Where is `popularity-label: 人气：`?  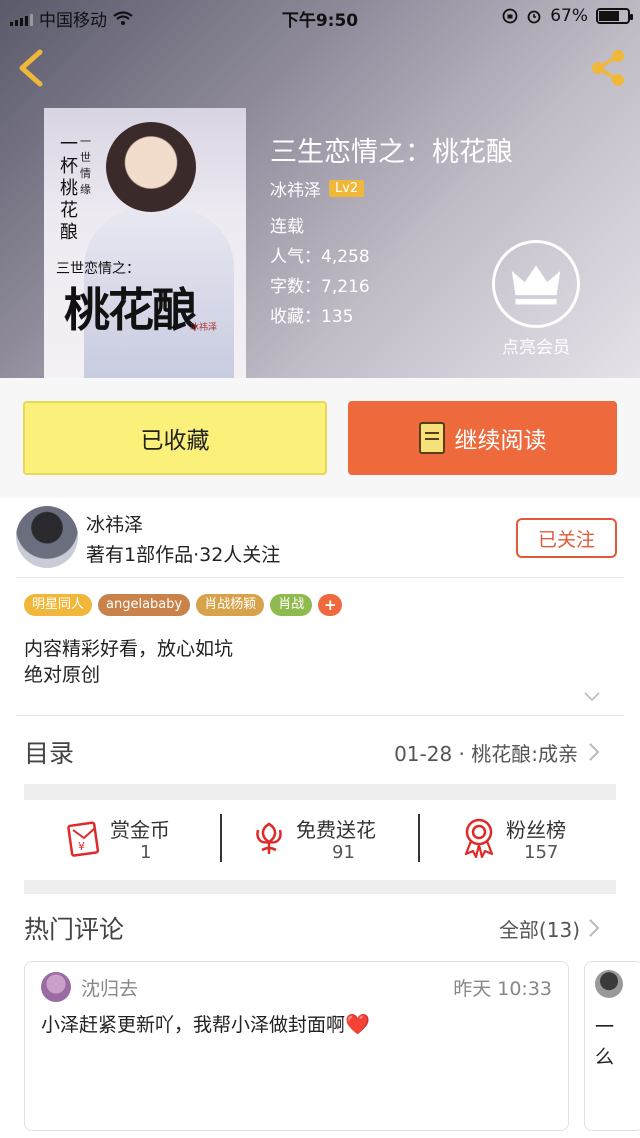 popularity-label: 人气： is located at coordinates (295, 257).